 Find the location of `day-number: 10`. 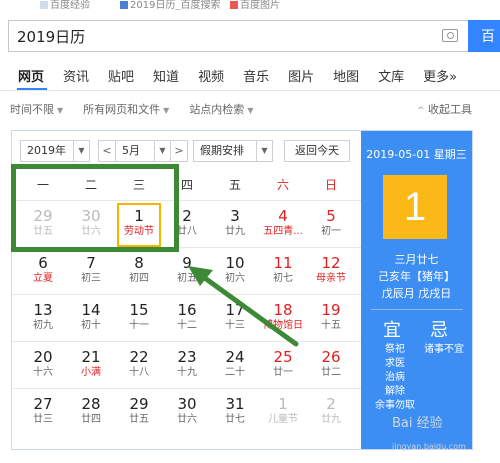

day-number: 10 is located at coordinates (235, 263).